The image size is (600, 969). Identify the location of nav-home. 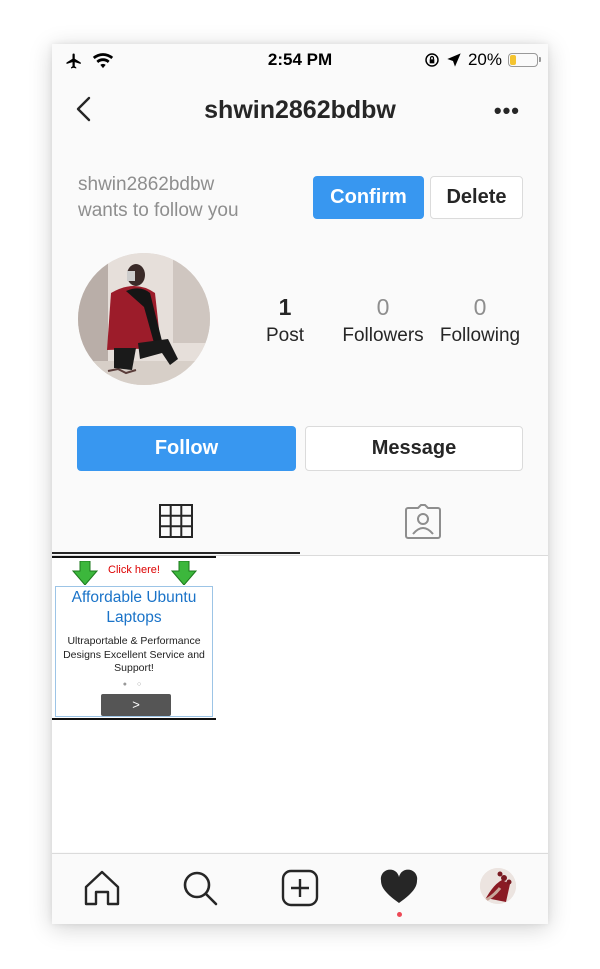
(102, 888).